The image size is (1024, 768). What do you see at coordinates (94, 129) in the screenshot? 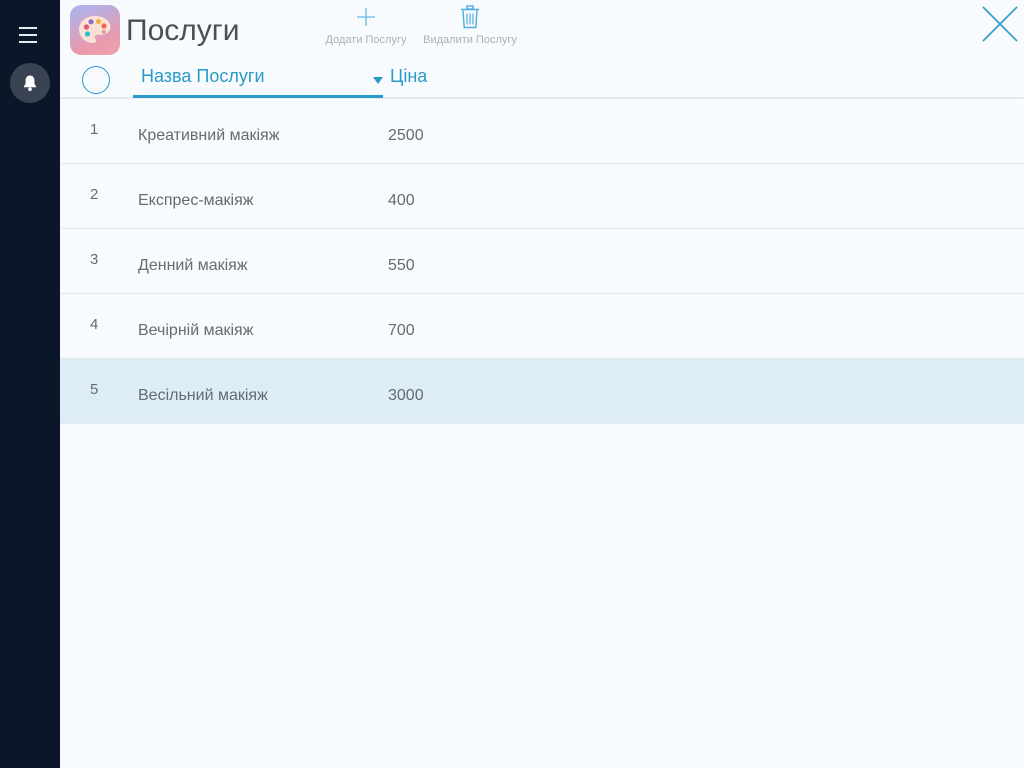
I see `row-number: 1` at bounding box center [94, 129].